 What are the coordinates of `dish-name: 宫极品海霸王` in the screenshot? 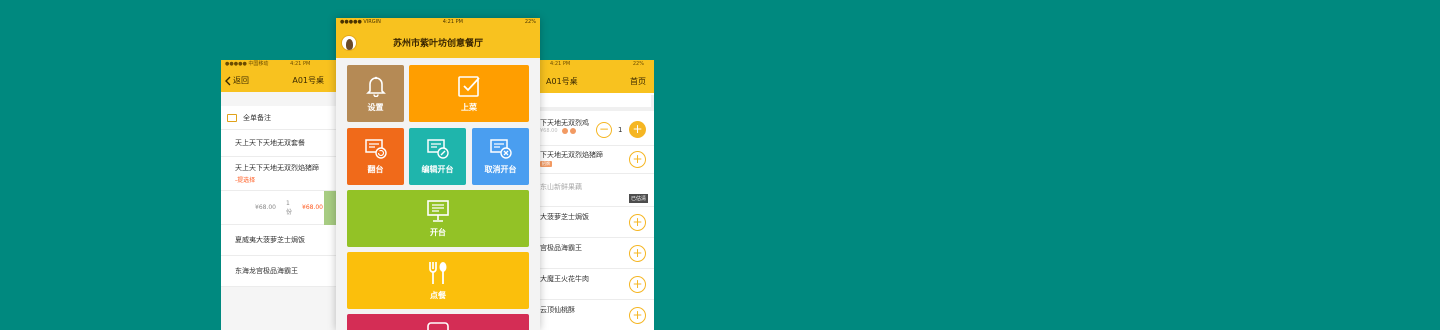 It's located at (561, 248).